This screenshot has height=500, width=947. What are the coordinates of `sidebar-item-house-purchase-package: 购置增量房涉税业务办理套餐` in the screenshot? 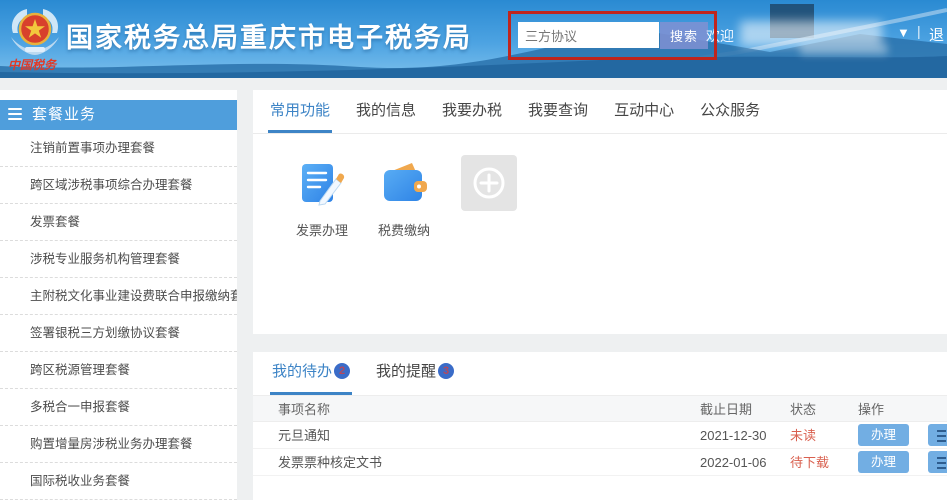 It's located at (118, 444).